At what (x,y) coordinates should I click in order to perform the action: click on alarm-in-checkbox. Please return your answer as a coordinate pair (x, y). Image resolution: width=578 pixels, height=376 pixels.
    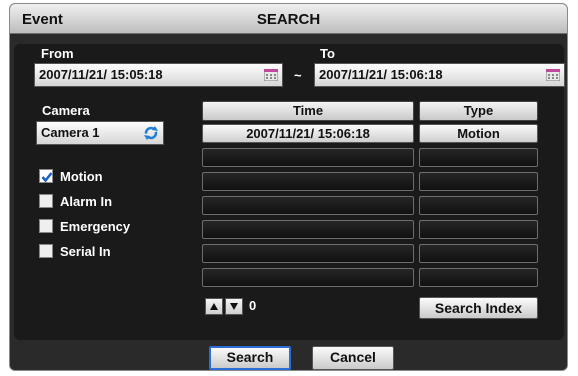
    Looking at the image, I should click on (46, 201).